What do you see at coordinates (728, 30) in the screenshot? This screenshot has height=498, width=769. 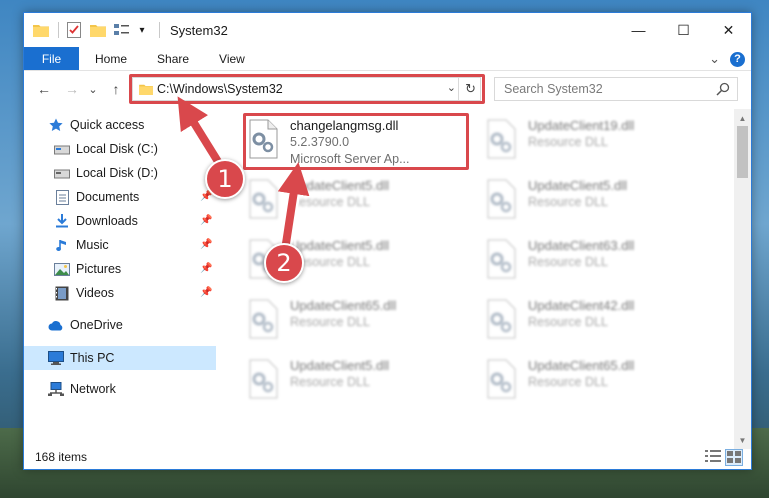 I see `close-button: ✕` at bounding box center [728, 30].